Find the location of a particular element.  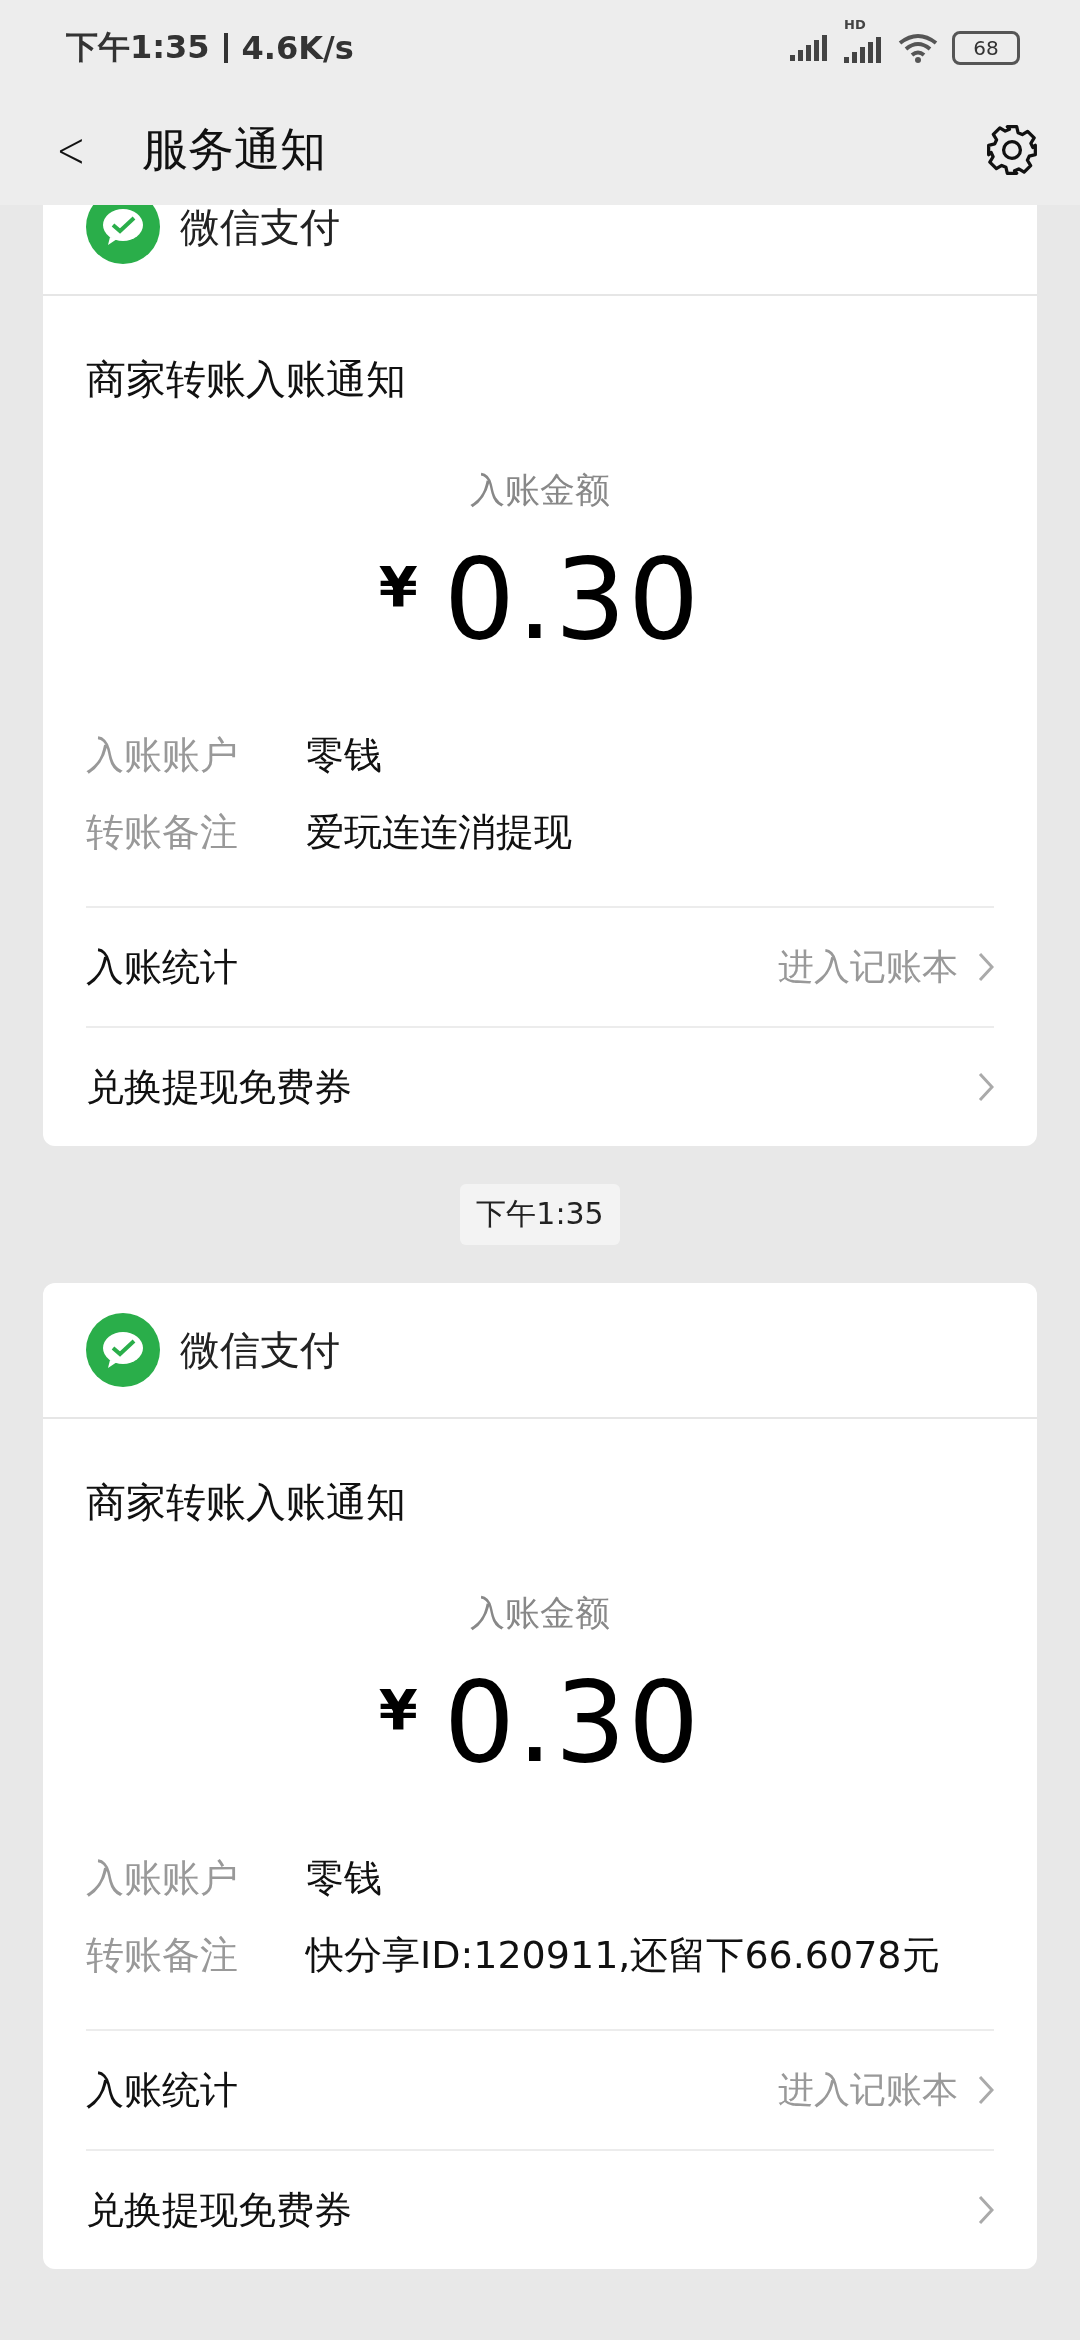

wifi-icon is located at coordinates (918, 47).